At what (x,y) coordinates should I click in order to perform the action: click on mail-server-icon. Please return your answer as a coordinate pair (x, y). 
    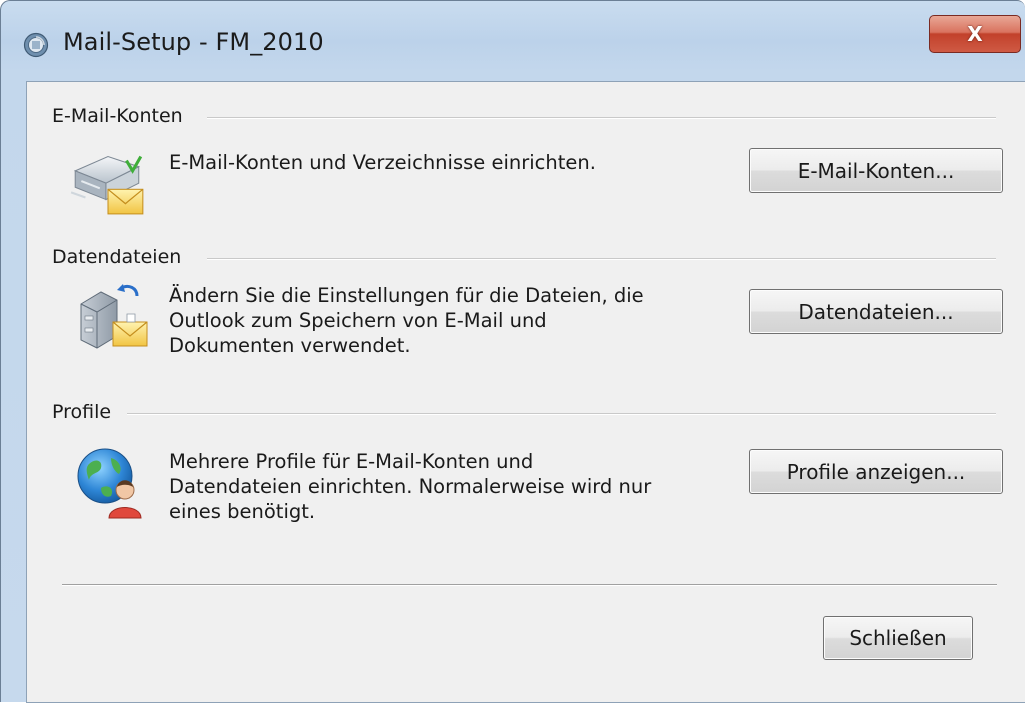
    Looking at the image, I should click on (107, 185).